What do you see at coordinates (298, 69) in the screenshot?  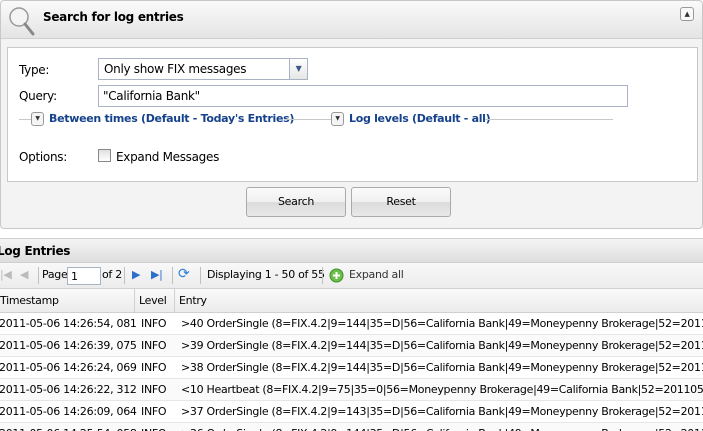 I see `chevron-down-icon: ▼` at bounding box center [298, 69].